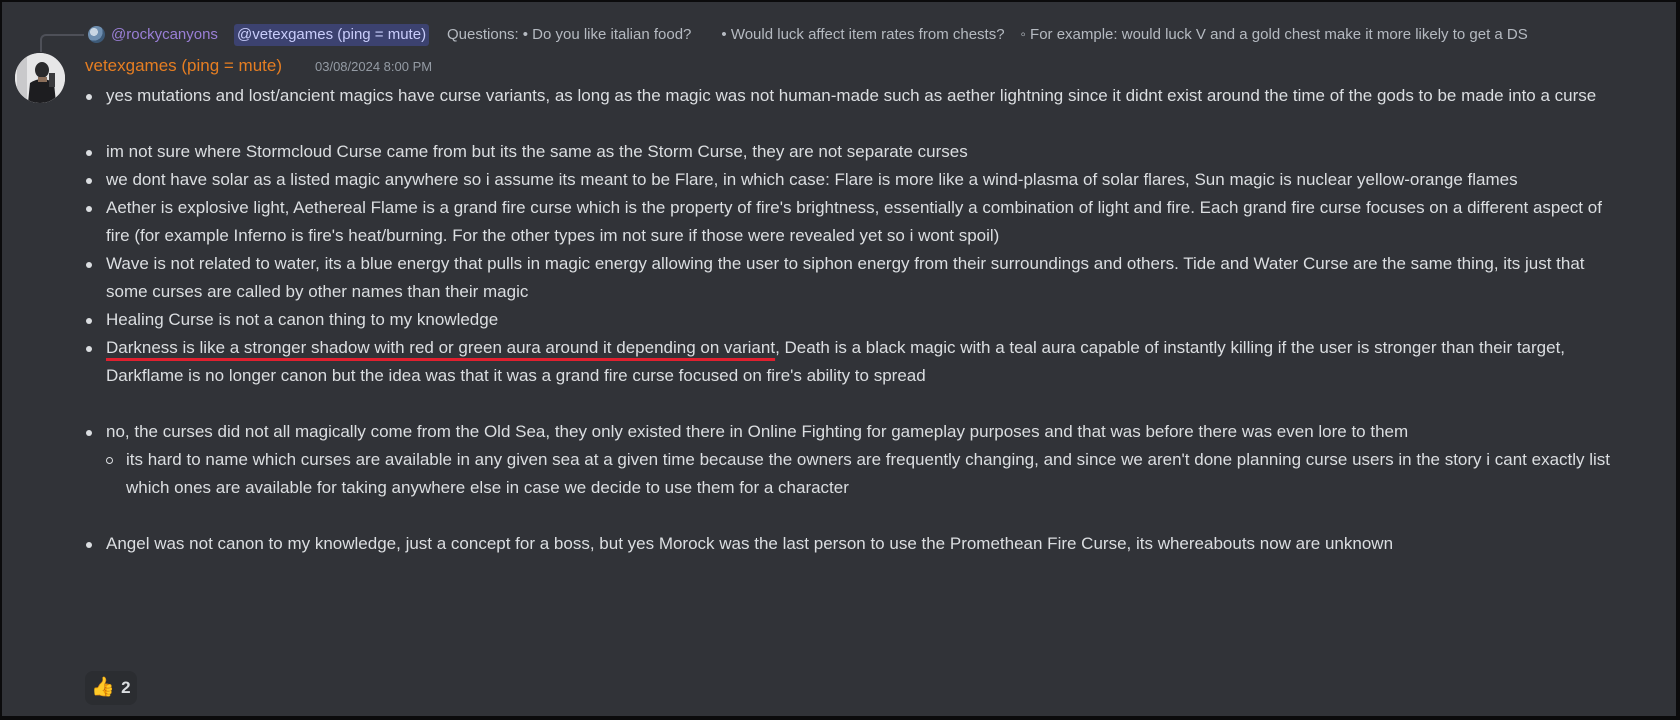  Describe the element at coordinates (607, 34) in the screenshot. I see `reply-snippet-item: • Do you like italian food?` at that location.